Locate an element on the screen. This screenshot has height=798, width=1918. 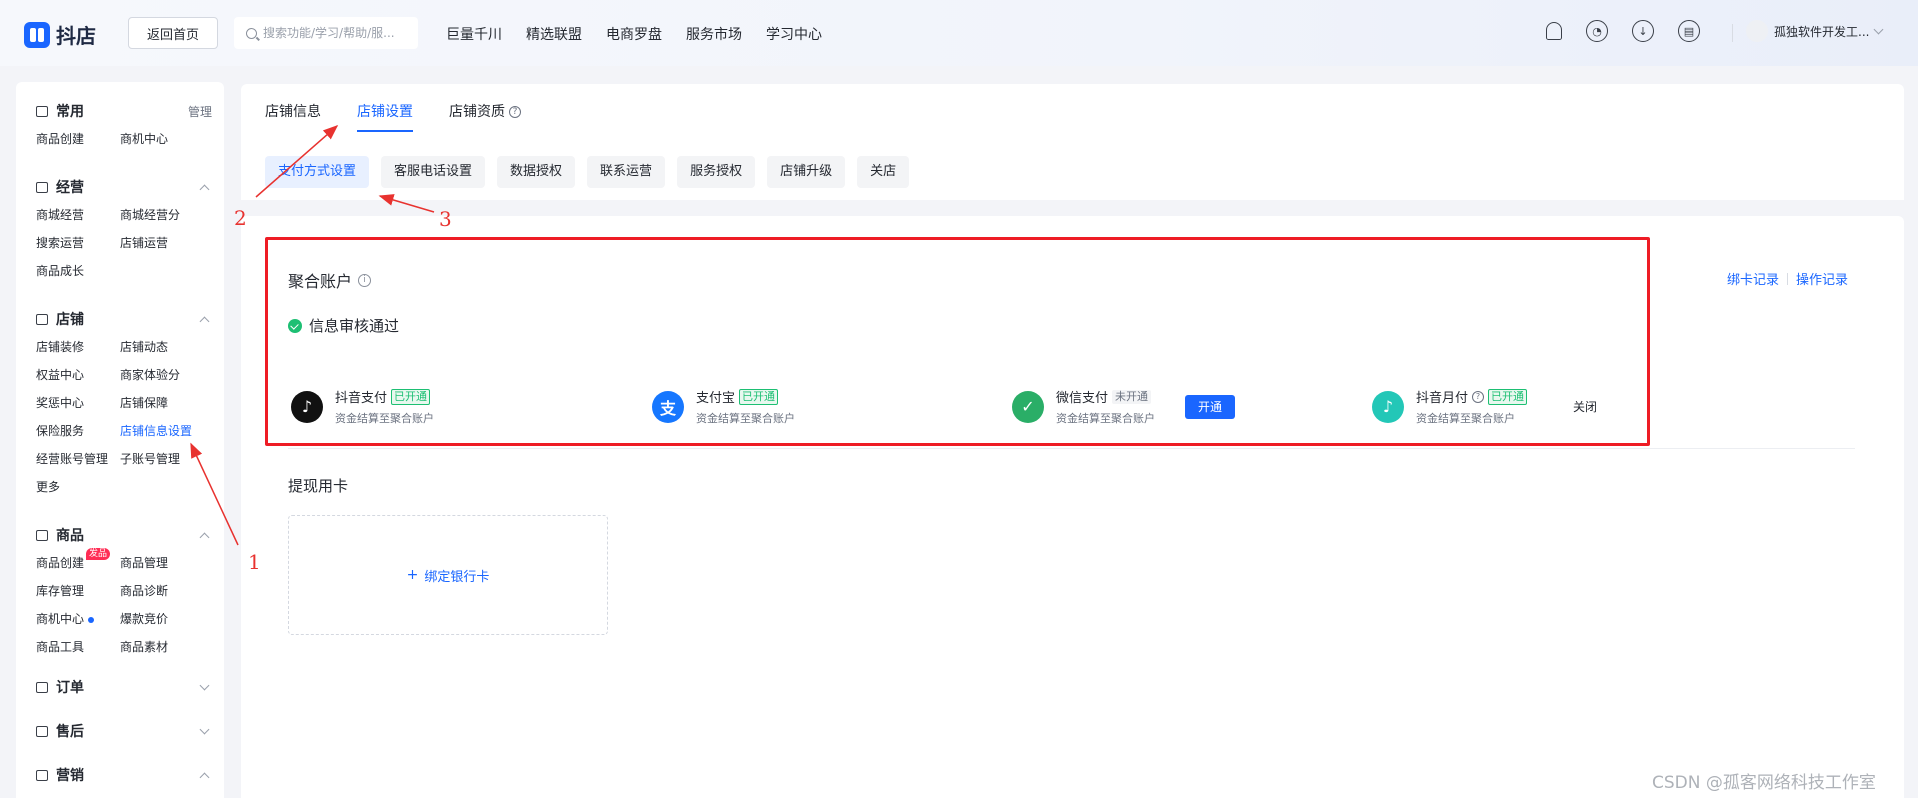
status-badge: 已开通 is located at coordinates (1508, 396).